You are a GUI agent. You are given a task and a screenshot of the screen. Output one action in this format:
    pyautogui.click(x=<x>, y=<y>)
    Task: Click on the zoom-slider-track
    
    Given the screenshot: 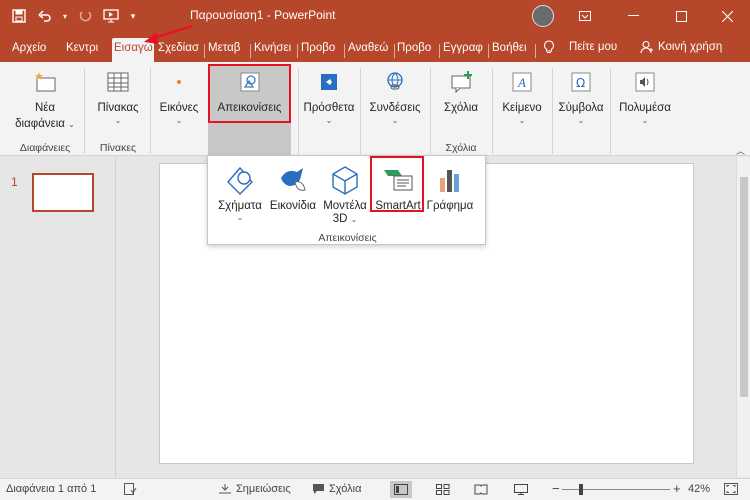 What is the action you would take?
    pyautogui.click(x=616, y=489)
    